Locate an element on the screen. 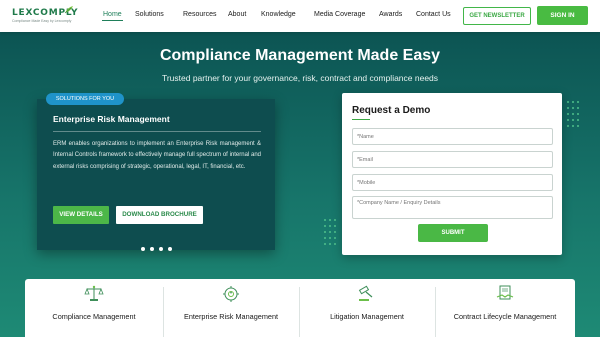 The image size is (600, 337). nav-awards: Awards is located at coordinates (390, 14).